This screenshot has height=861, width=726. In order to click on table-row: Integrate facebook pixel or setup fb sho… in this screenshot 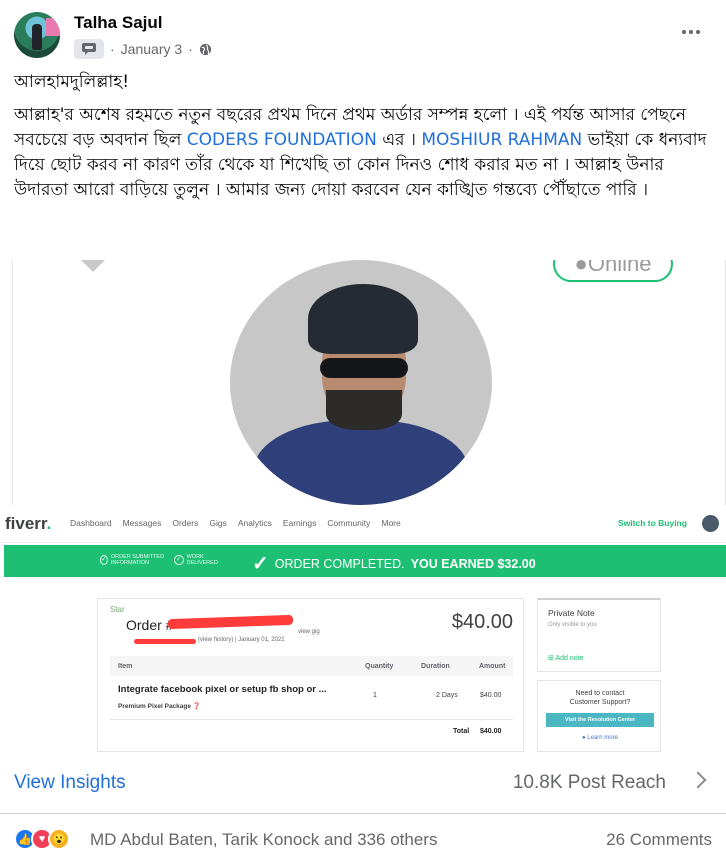, I will do `click(311, 698)`.